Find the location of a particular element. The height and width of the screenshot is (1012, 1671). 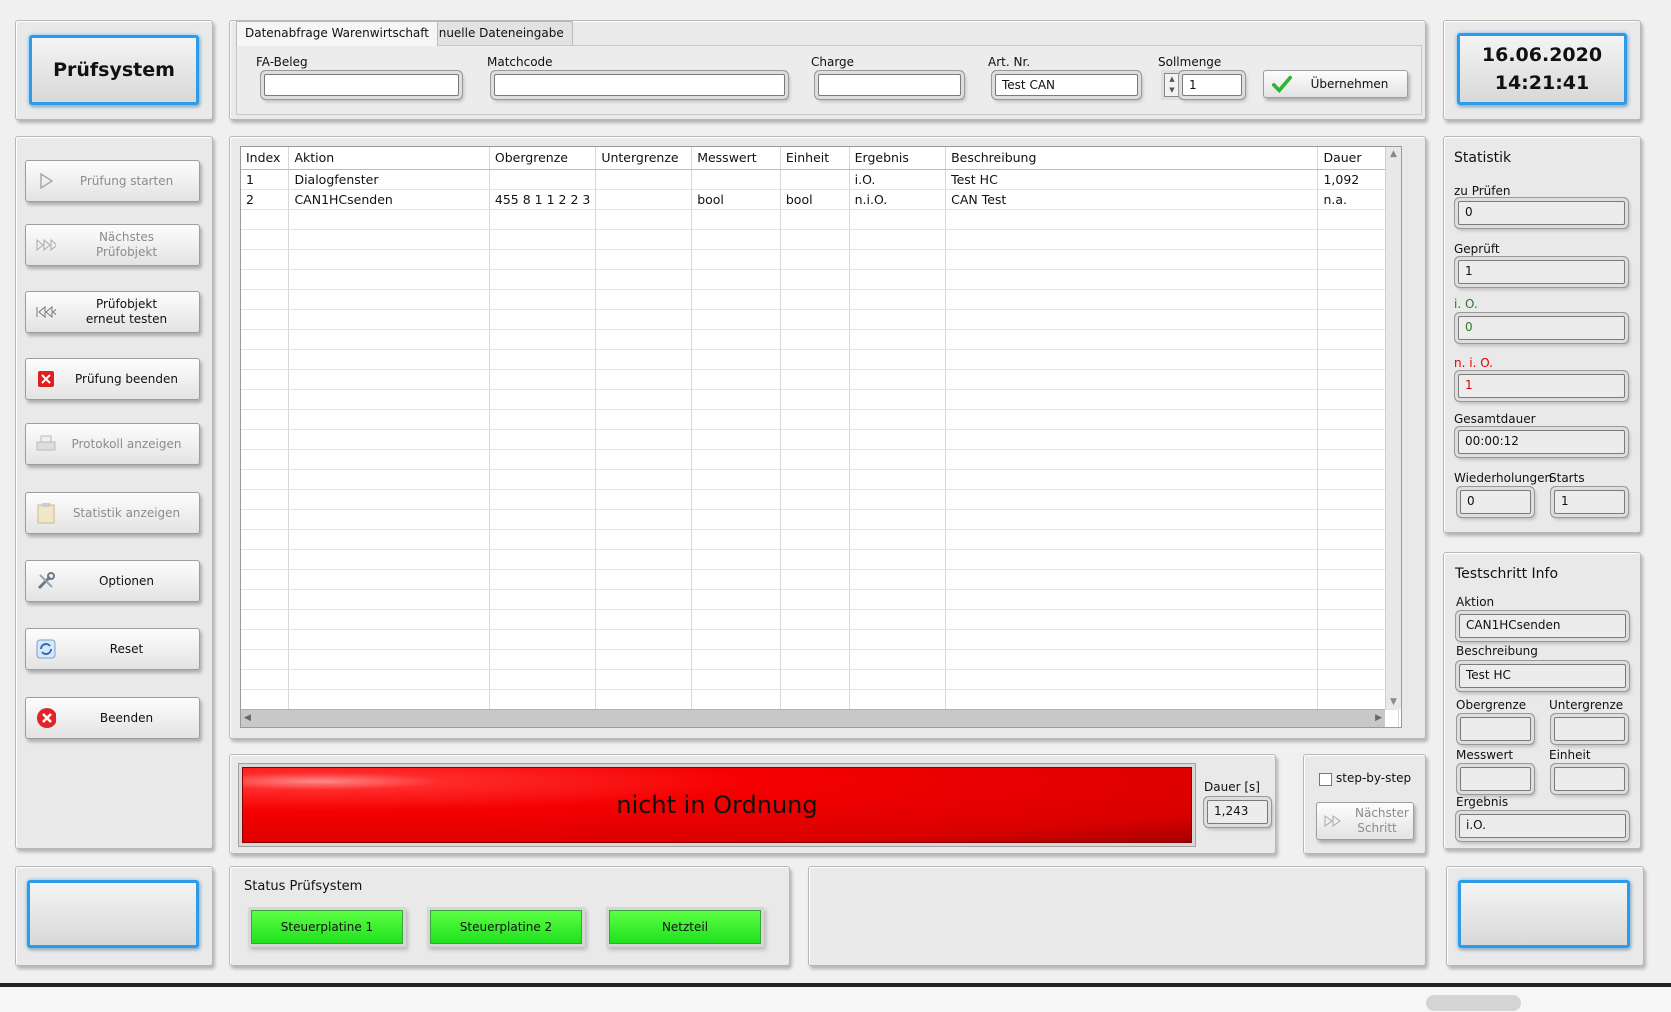

table-cell: Dialogfenster is located at coordinates (389, 179).